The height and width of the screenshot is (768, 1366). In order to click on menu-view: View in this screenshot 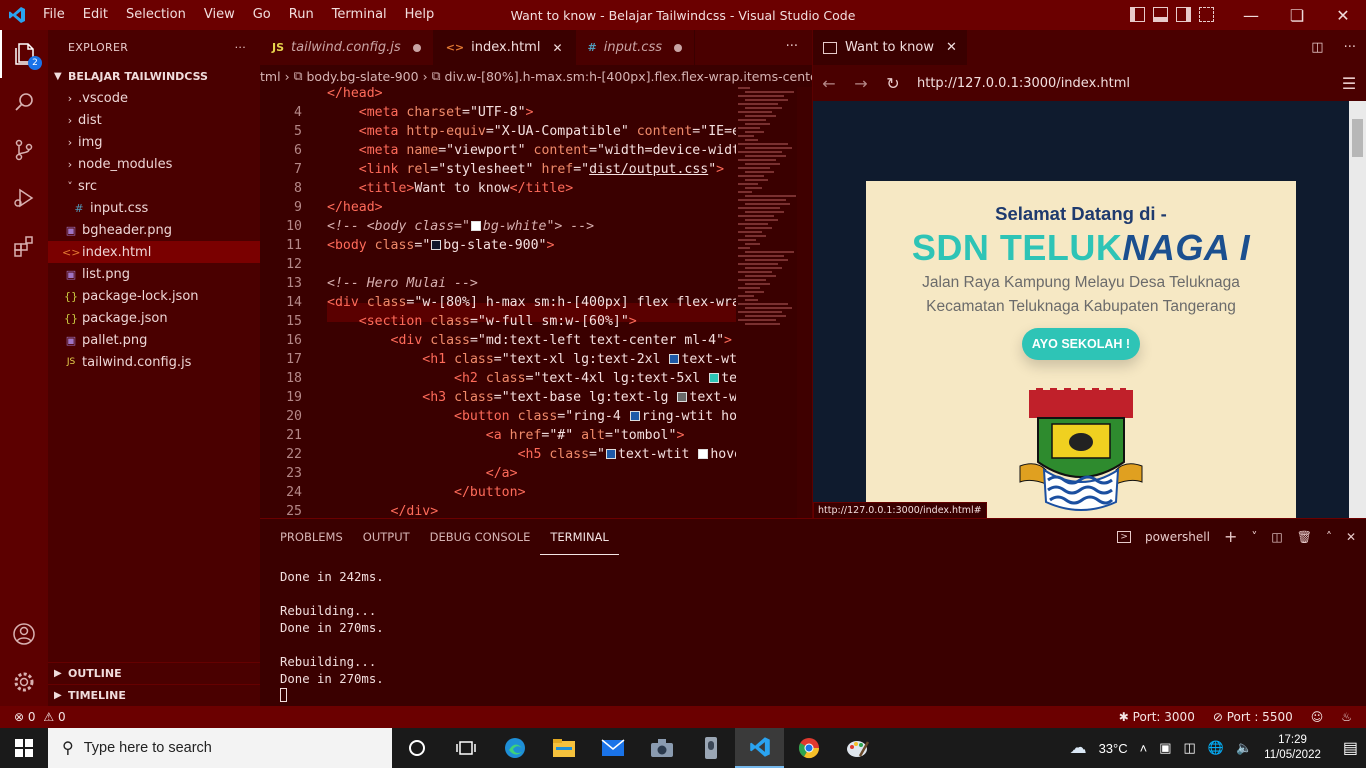, I will do `click(219, 15)`.